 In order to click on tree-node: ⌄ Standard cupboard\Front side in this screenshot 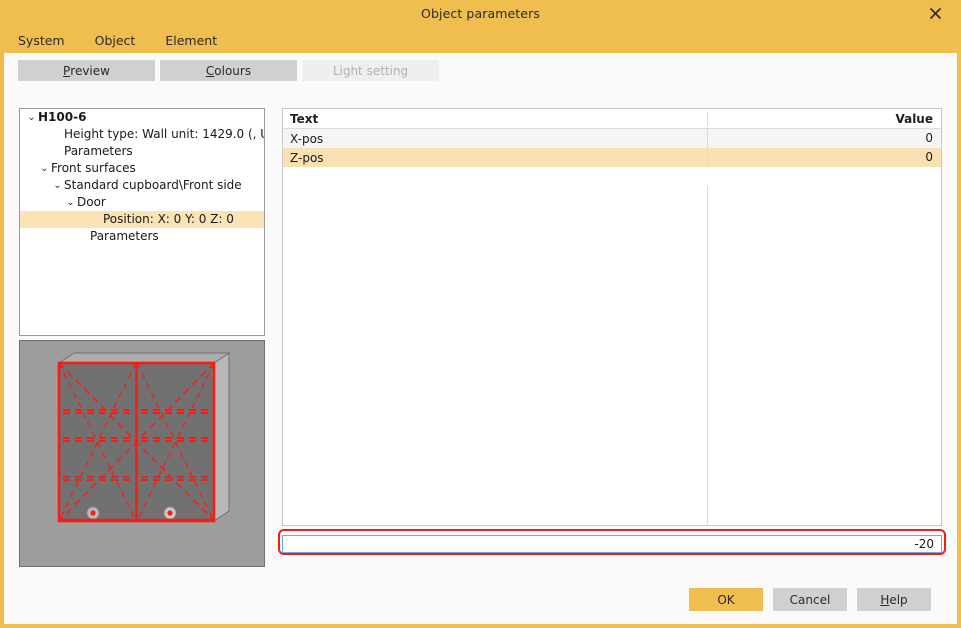, I will do `click(142, 185)`.